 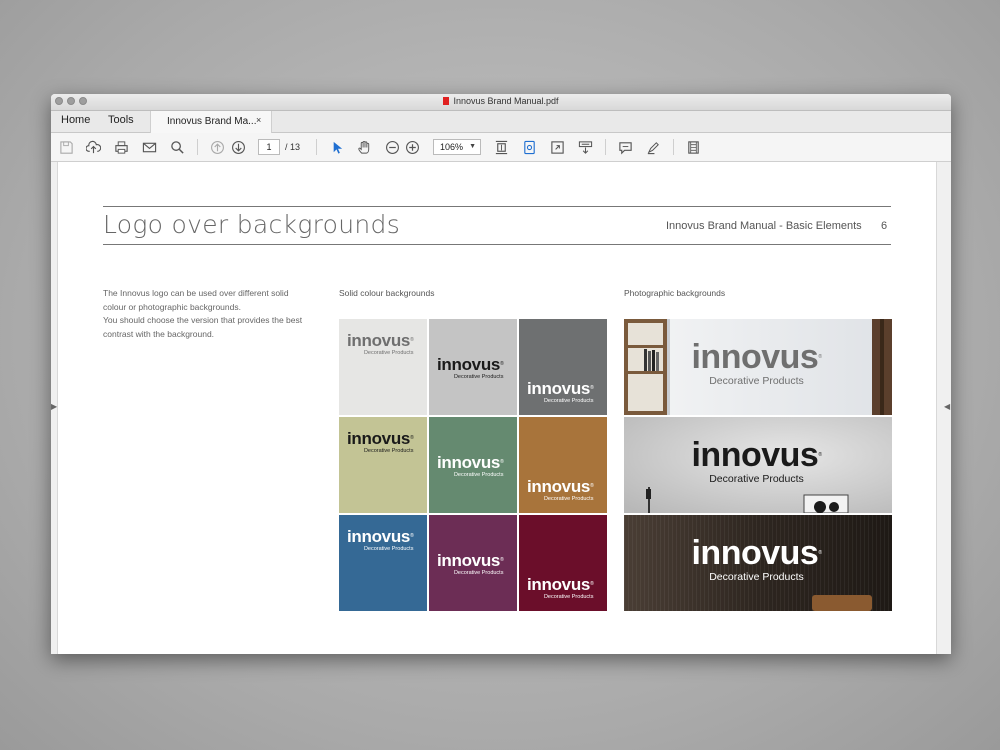 I want to click on tab-document: Innovus Brand Ma... ×, so click(x=211, y=122).